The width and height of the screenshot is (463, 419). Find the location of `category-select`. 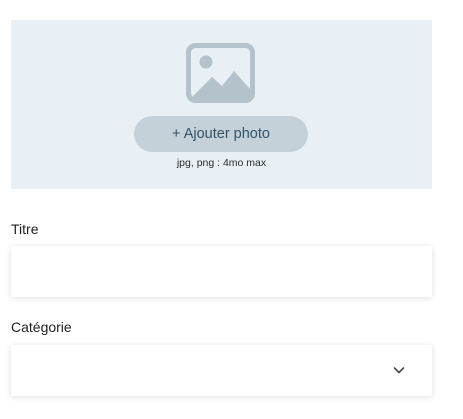

category-select is located at coordinates (221, 370).